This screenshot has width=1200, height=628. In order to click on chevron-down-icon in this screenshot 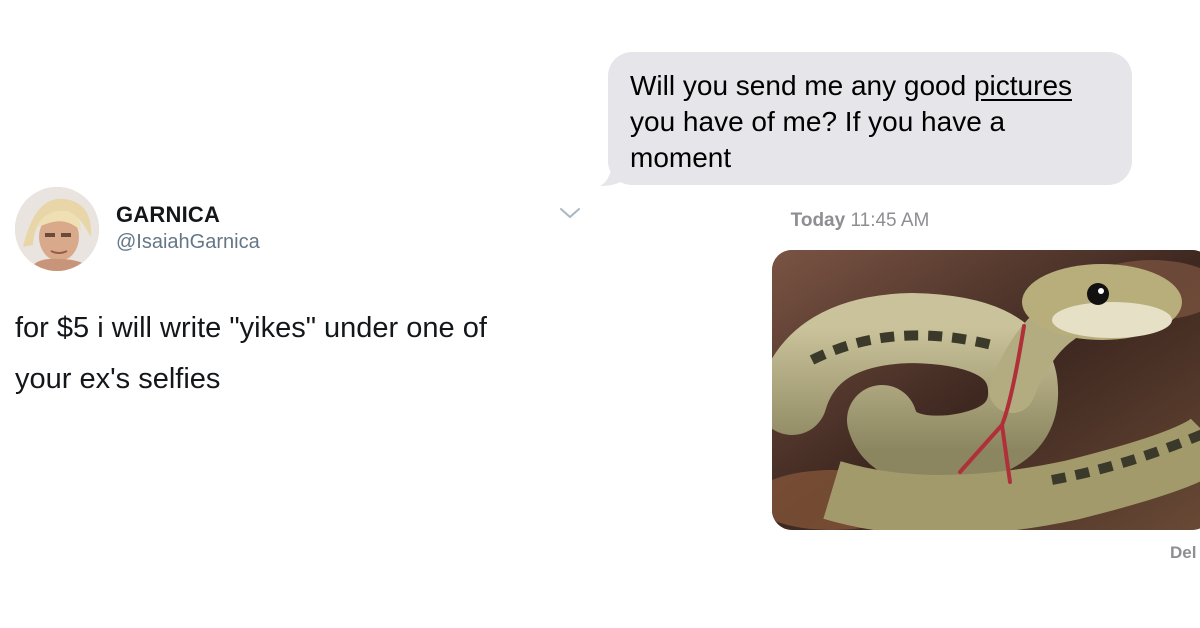, I will do `click(570, 213)`.